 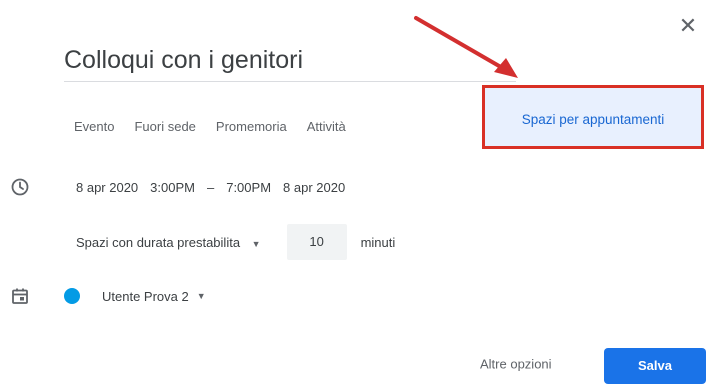 What do you see at coordinates (107, 187) in the screenshot?
I see `start-date: 8 apr 2020` at bounding box center [107, 187].